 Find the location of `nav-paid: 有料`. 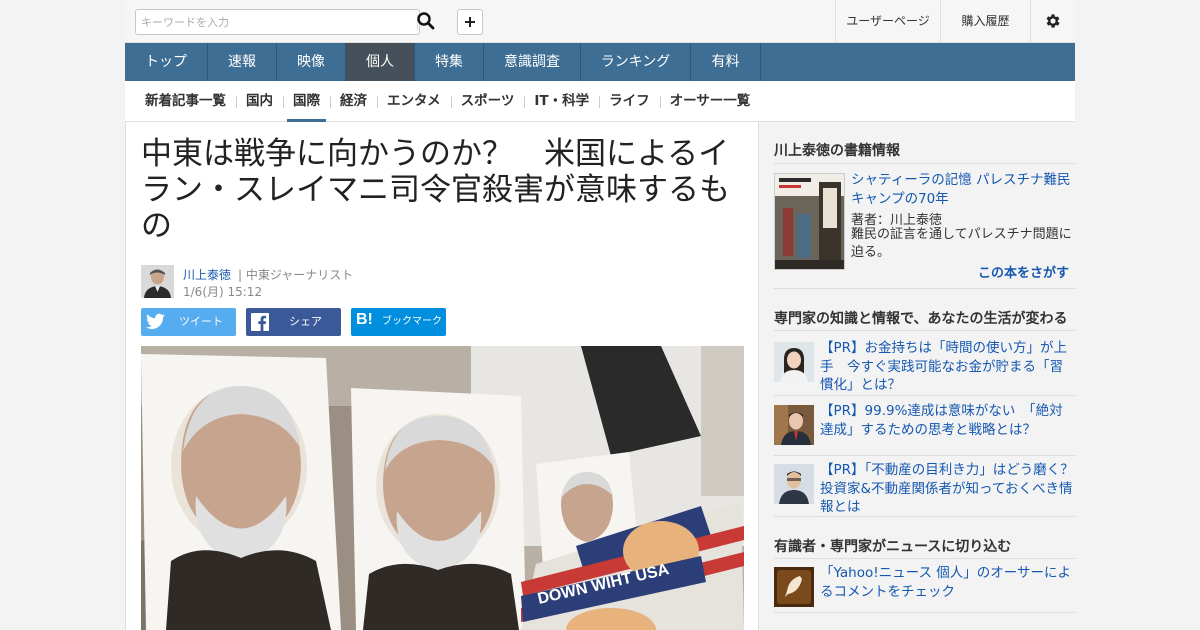

nav-paid: 有料 is located at coordinates (726, 62).